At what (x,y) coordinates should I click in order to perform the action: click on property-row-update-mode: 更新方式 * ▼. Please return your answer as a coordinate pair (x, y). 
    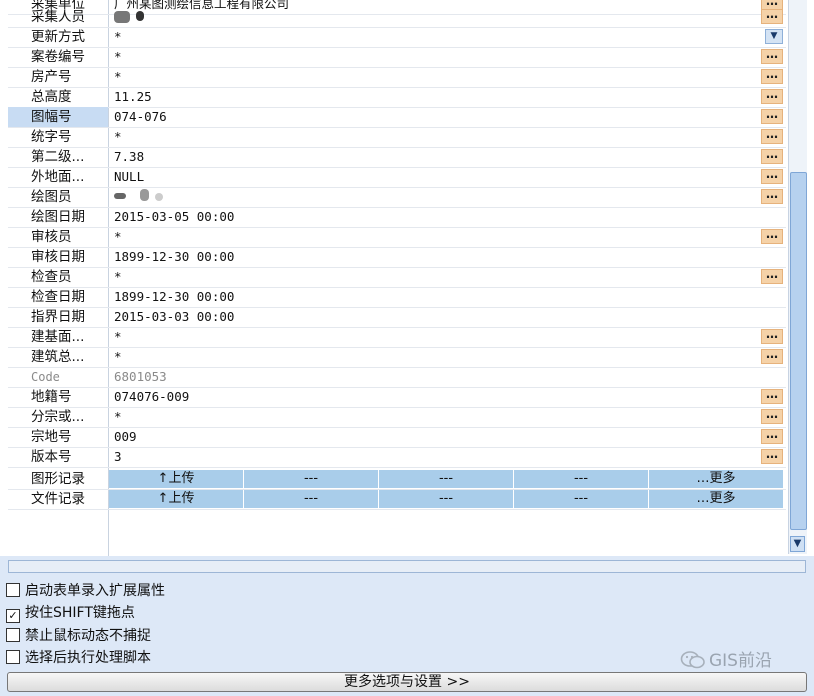
    Looking at the image, I should click on (397, 37).